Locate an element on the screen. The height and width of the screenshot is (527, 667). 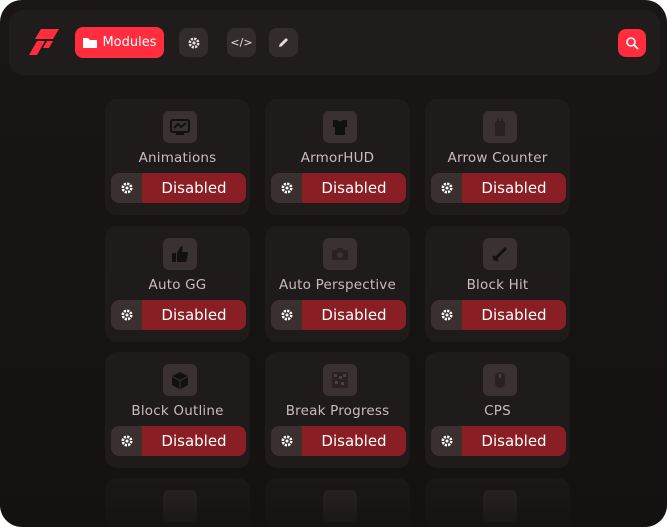
cube-icon is located at coordinates (180, 380).